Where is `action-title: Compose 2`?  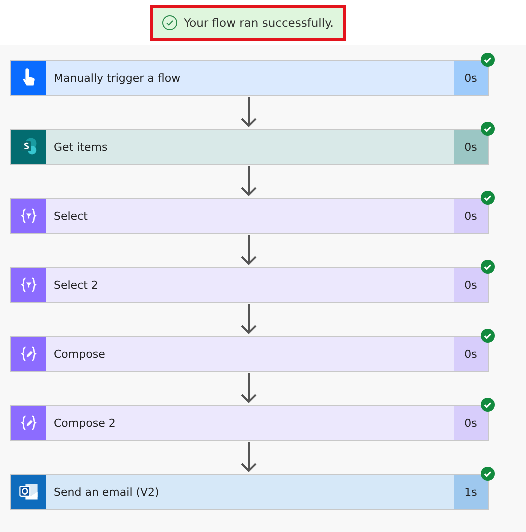 action-title: Compose 2 is located at coordinates (85, 423).